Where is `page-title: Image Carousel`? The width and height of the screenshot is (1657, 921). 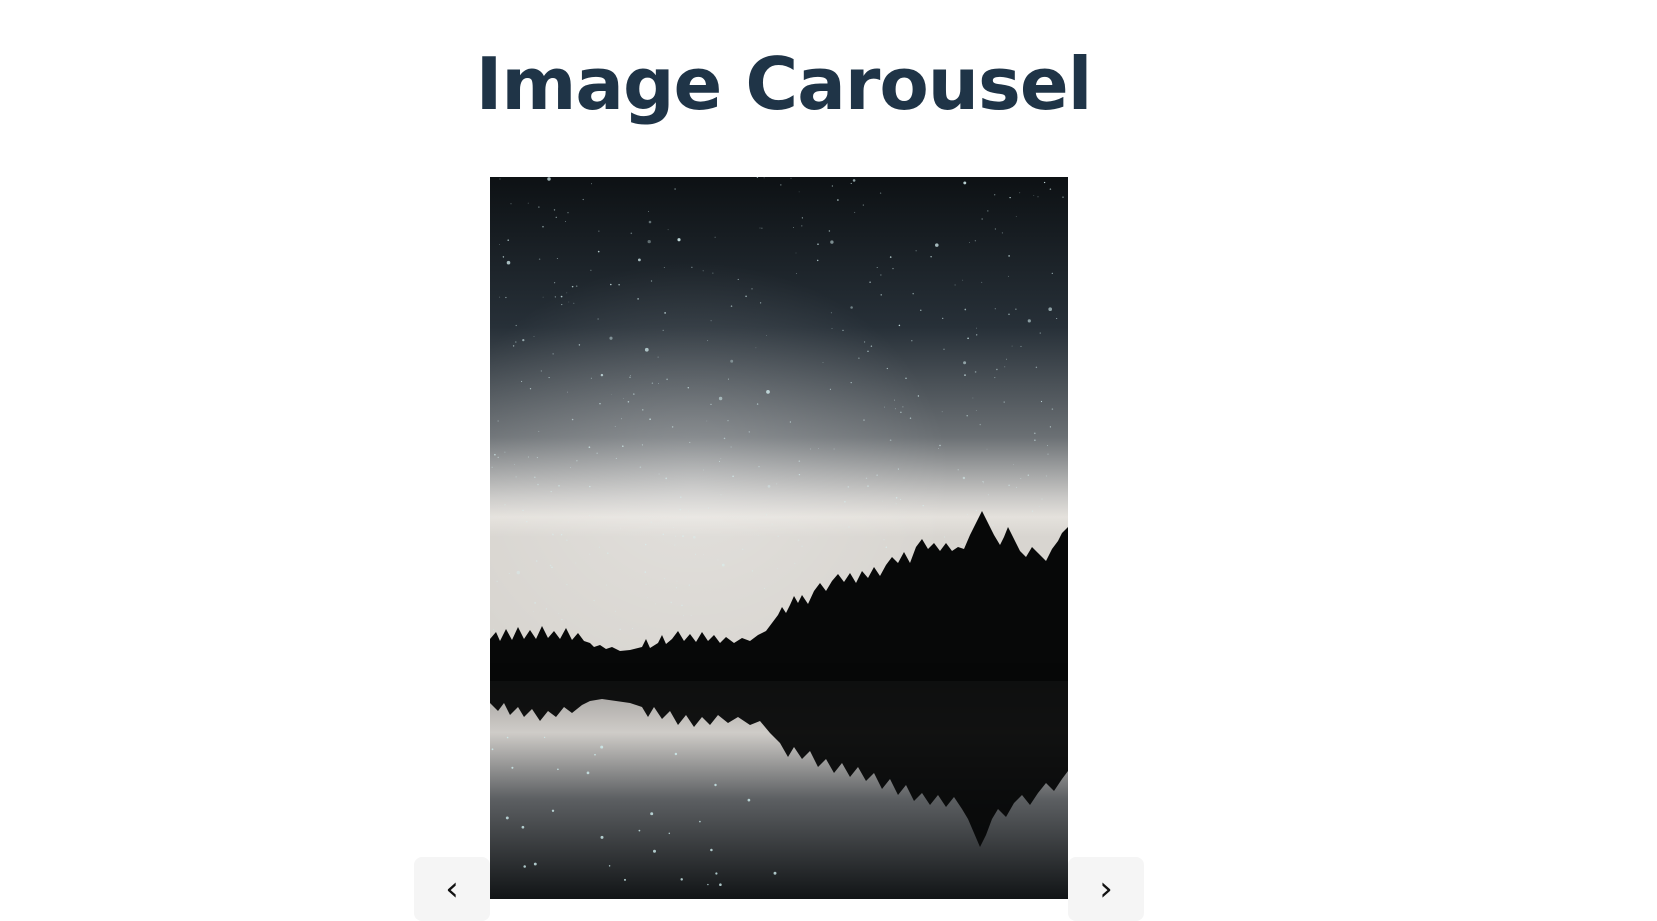 page-title: Image Carousel is located at coordinates (784, 84).